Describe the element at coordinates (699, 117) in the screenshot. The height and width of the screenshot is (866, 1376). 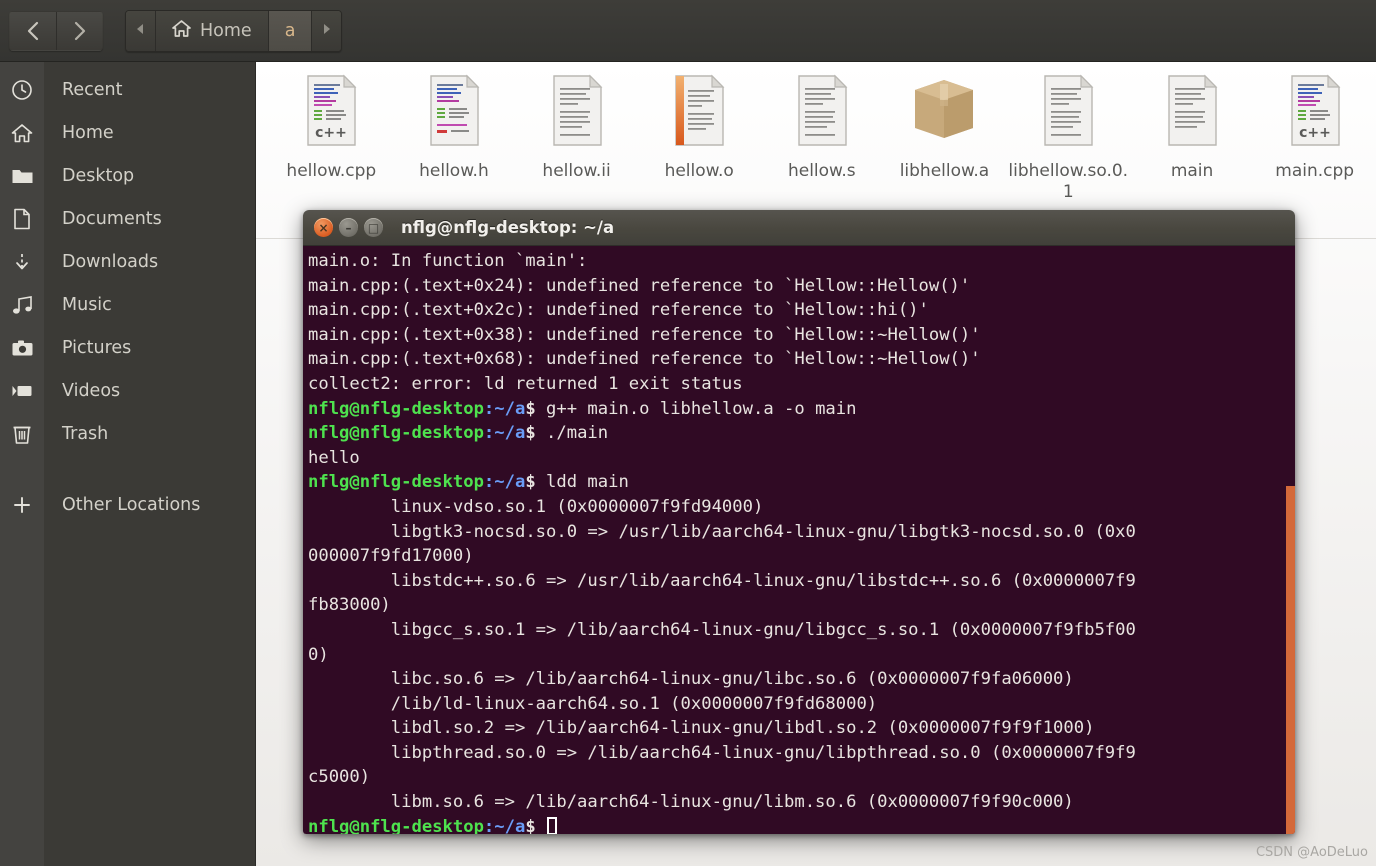
I see `object-file-icon` at that location.